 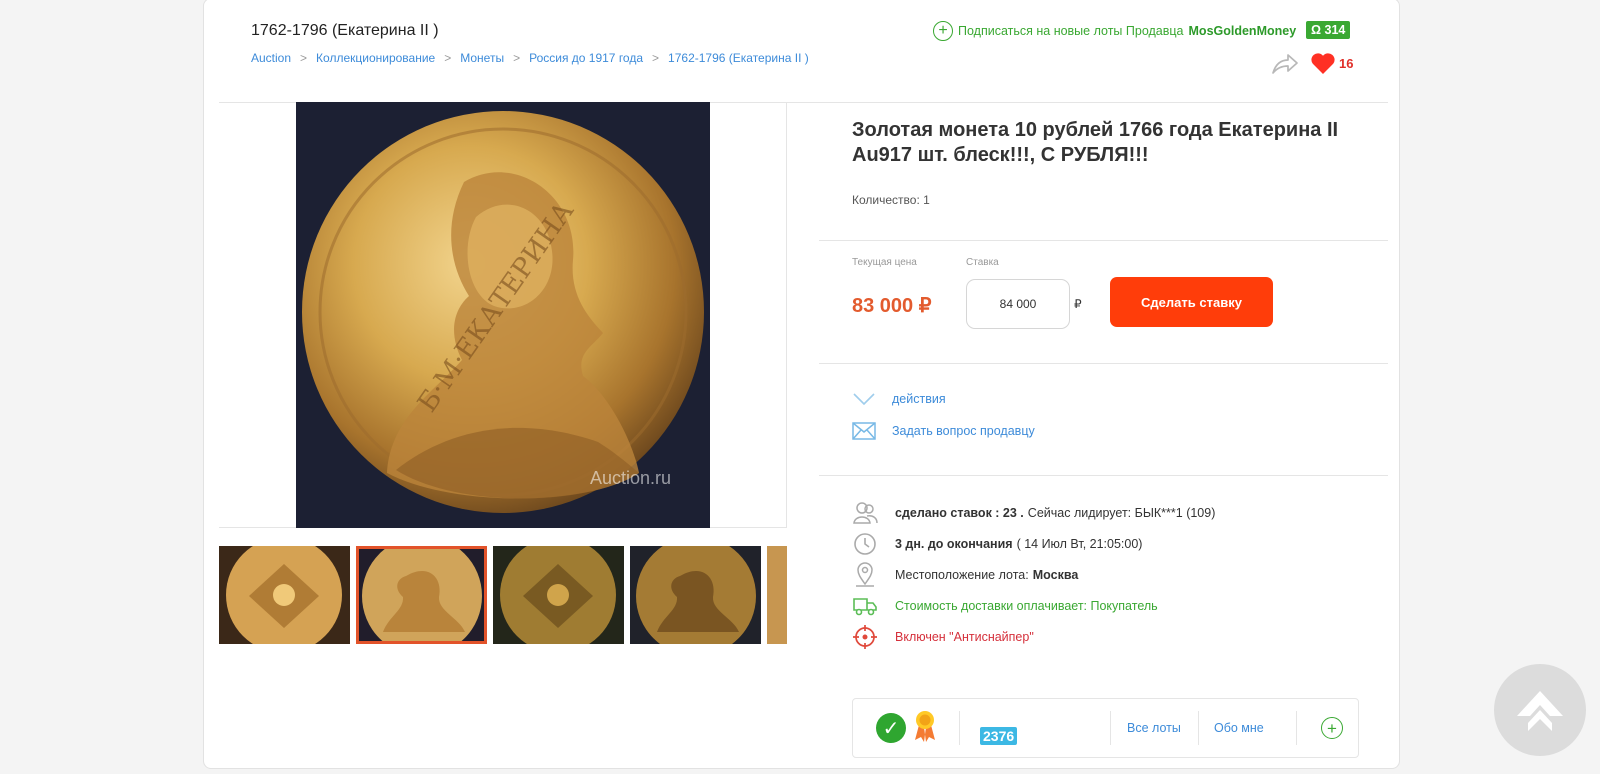 I want to click on location-info: Местоположение лота: Москва, so click(x=965, y=575).